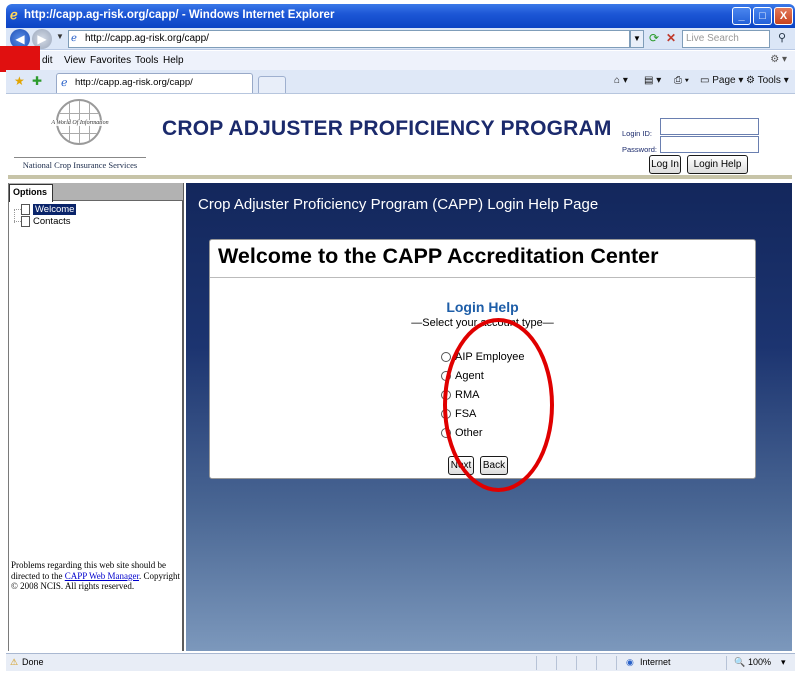 The width and height of the screenshot is (799, 675). Describe the element at coordinates (14, 662) in the screenshot. I see `warning-icon: ⚠` at that location.